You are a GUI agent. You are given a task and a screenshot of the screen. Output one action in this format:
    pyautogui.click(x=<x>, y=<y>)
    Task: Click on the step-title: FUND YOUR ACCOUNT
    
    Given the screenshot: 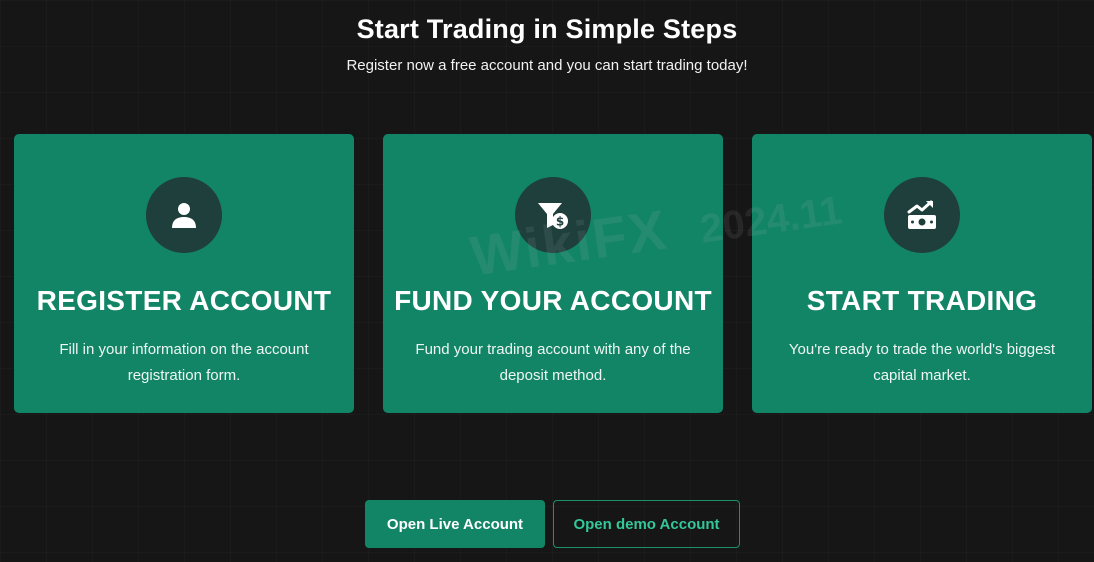 What is the action you would take?
    pyautogui.click(x=553, y=300)
    